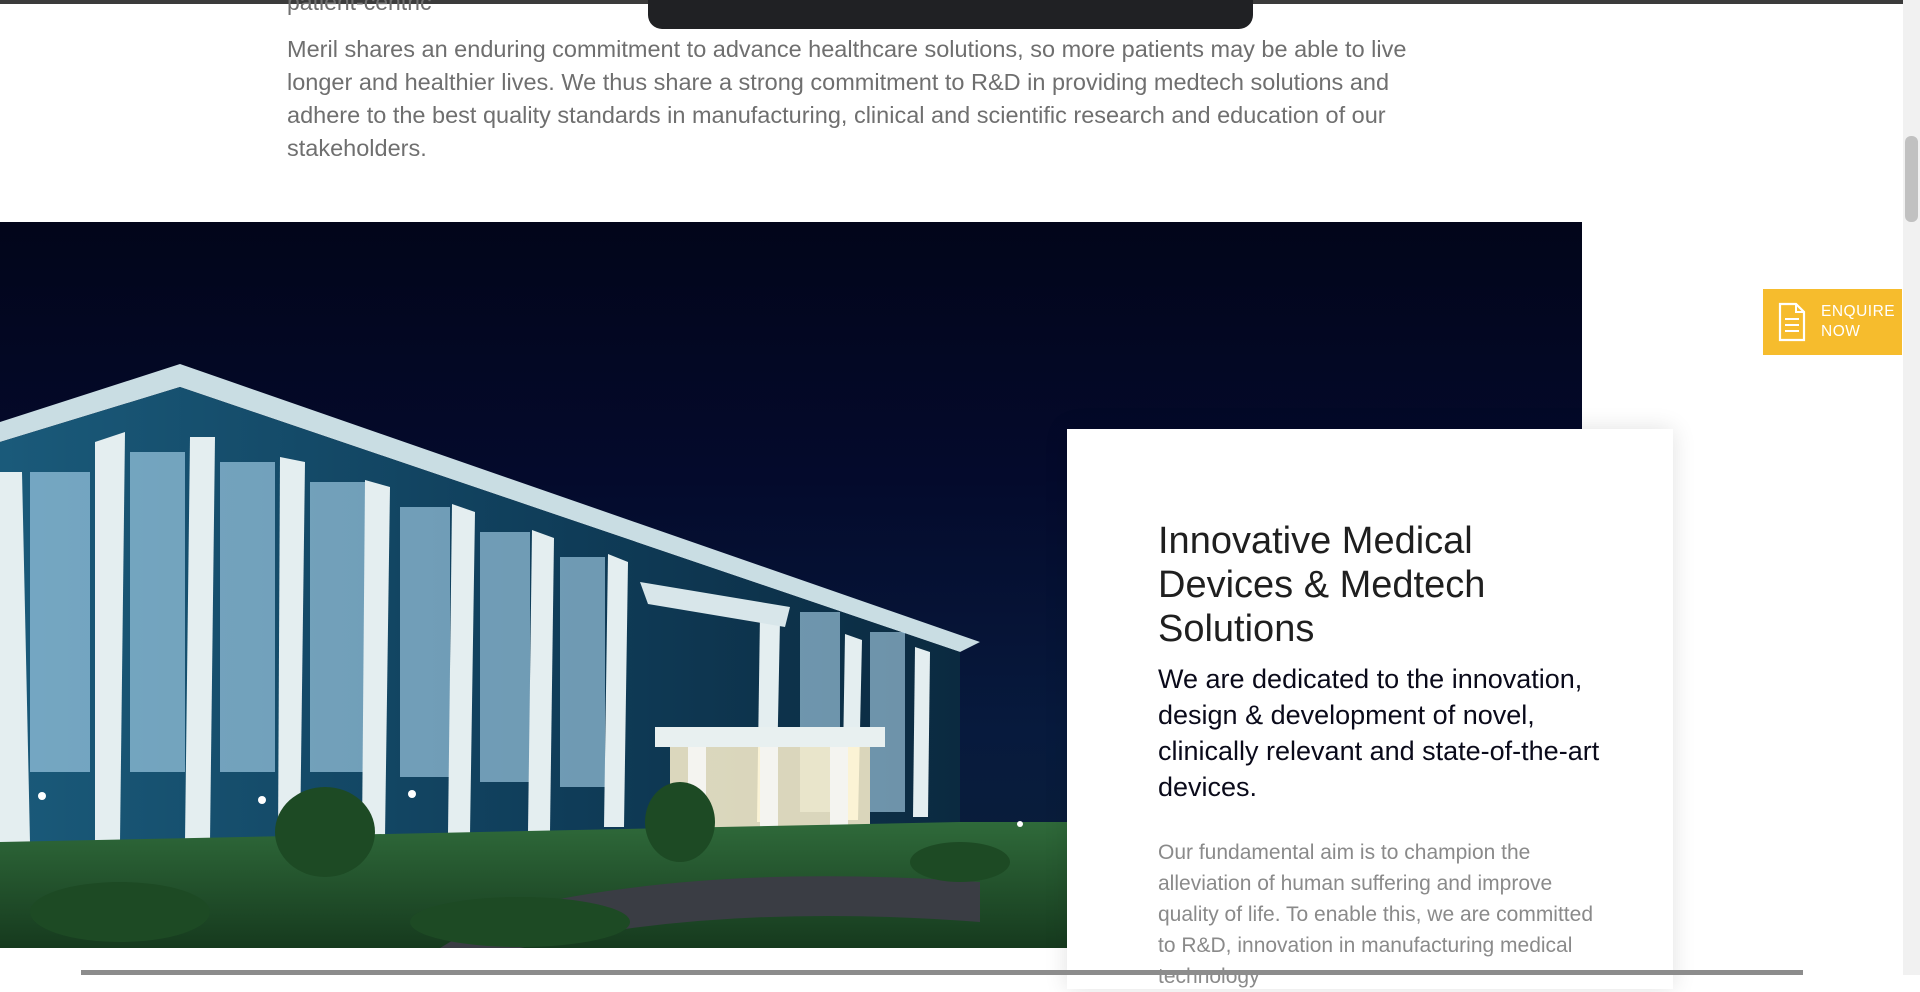 This screenshot has width=1920, height=992. I want to click on enquire-now-button: ENQUIRE NOW, so click(1832, 322).